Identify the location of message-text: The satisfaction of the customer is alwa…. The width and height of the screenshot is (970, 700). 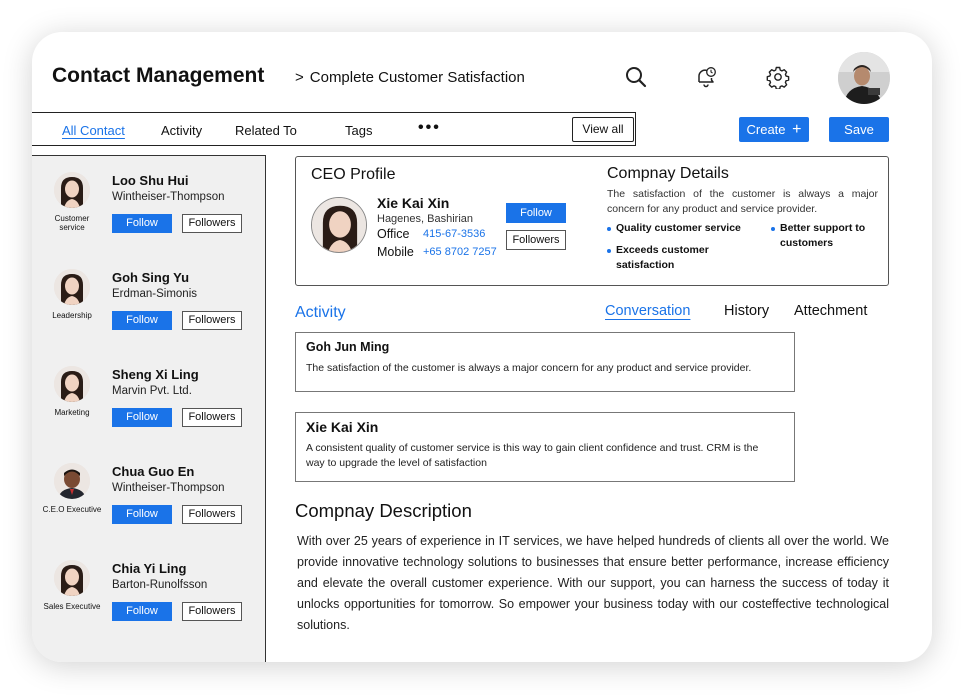
(529, 368).